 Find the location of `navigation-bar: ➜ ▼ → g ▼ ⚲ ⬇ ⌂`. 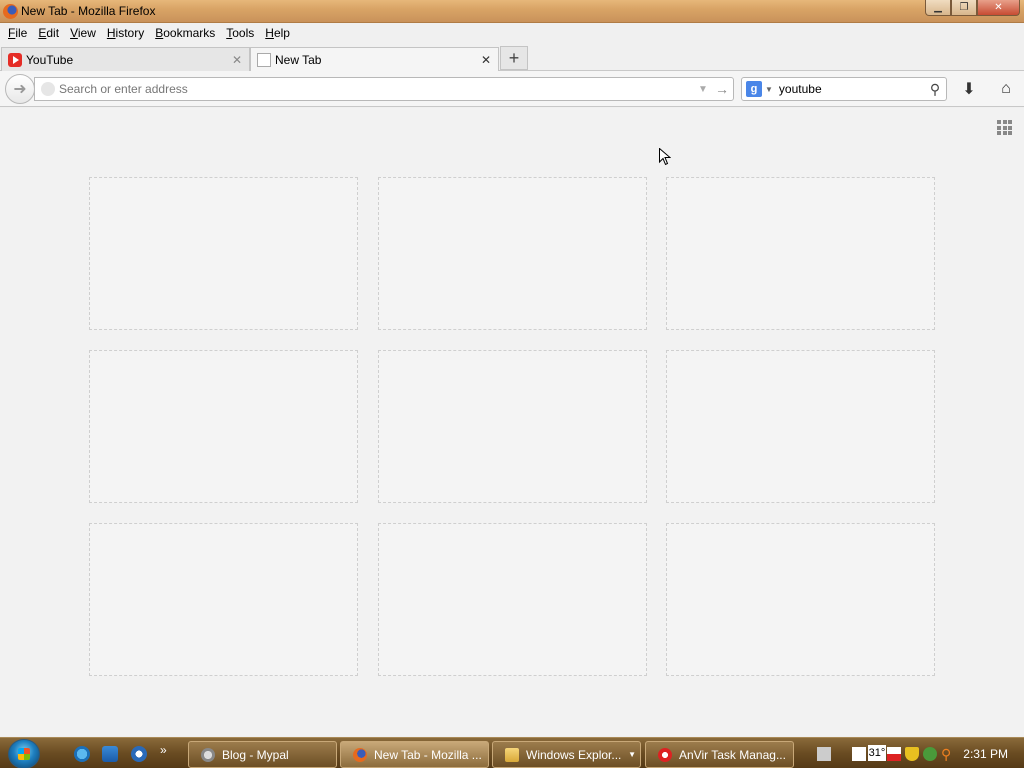

navigation-bar: ➜ ▼ → g ▼ ⚲ ⬇ ⌂ is located at coordinates (512, 89).